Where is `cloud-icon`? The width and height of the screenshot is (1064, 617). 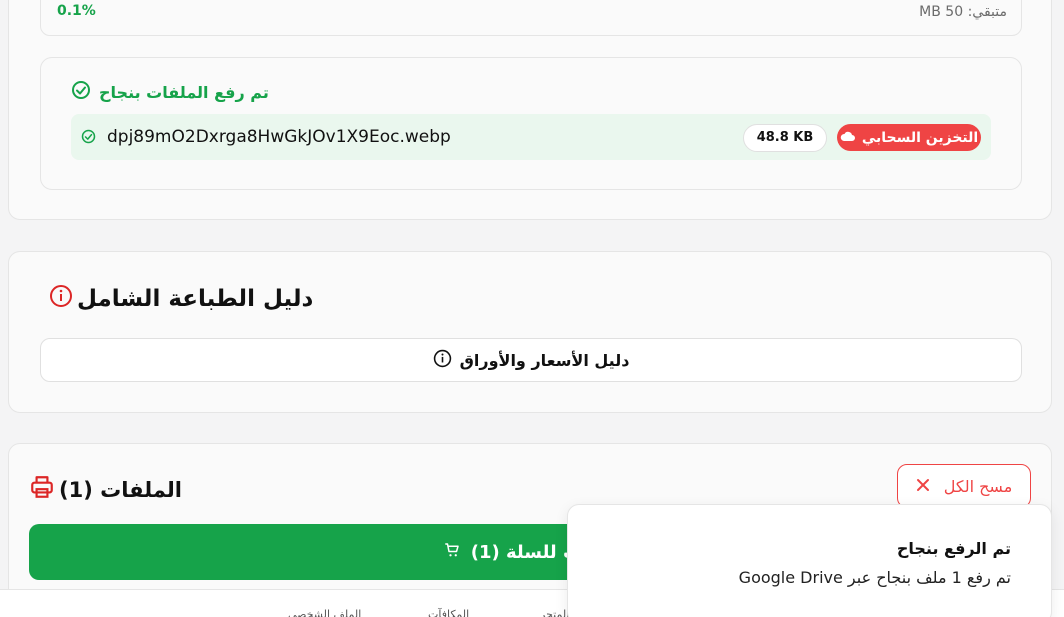 cloud-icon is located at coordinates (848, 138).